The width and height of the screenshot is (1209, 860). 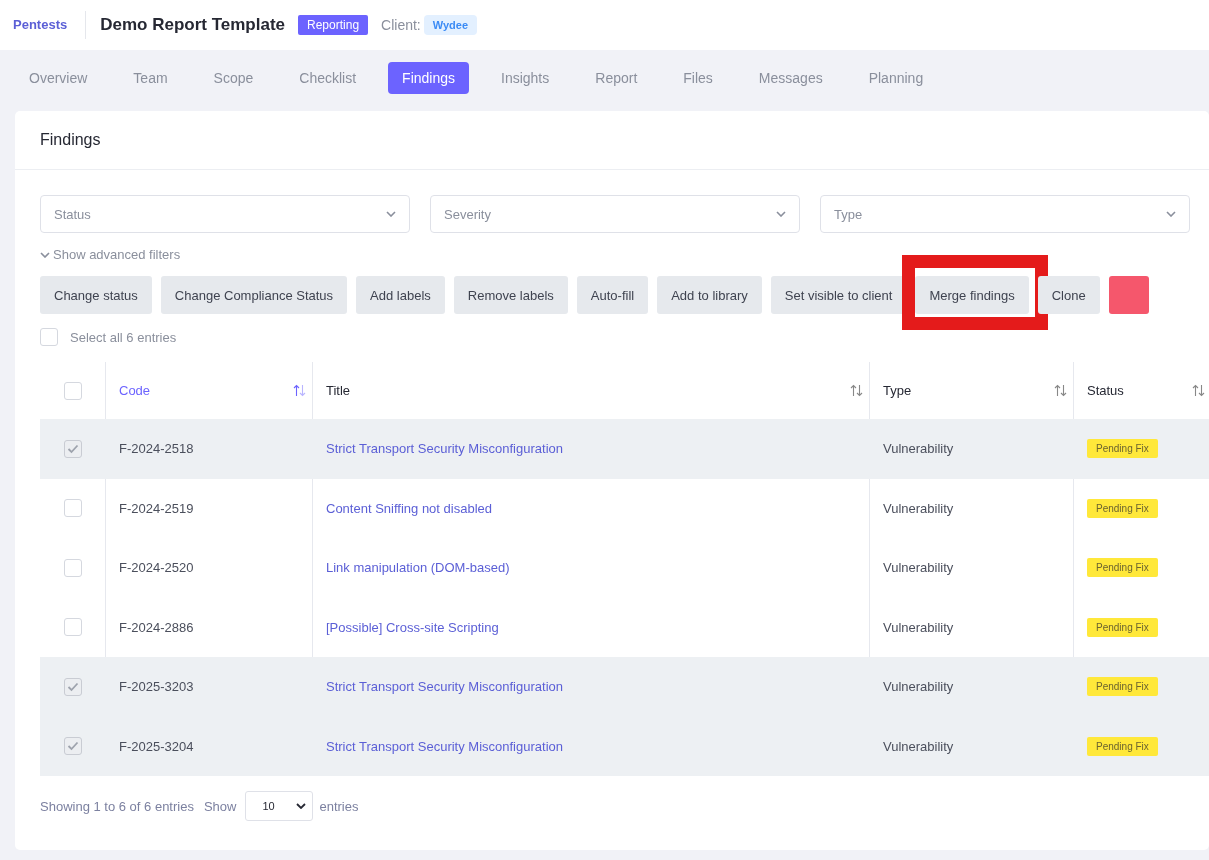 I want to click on phase-badge: Reporting, so click(x=333, y=25).